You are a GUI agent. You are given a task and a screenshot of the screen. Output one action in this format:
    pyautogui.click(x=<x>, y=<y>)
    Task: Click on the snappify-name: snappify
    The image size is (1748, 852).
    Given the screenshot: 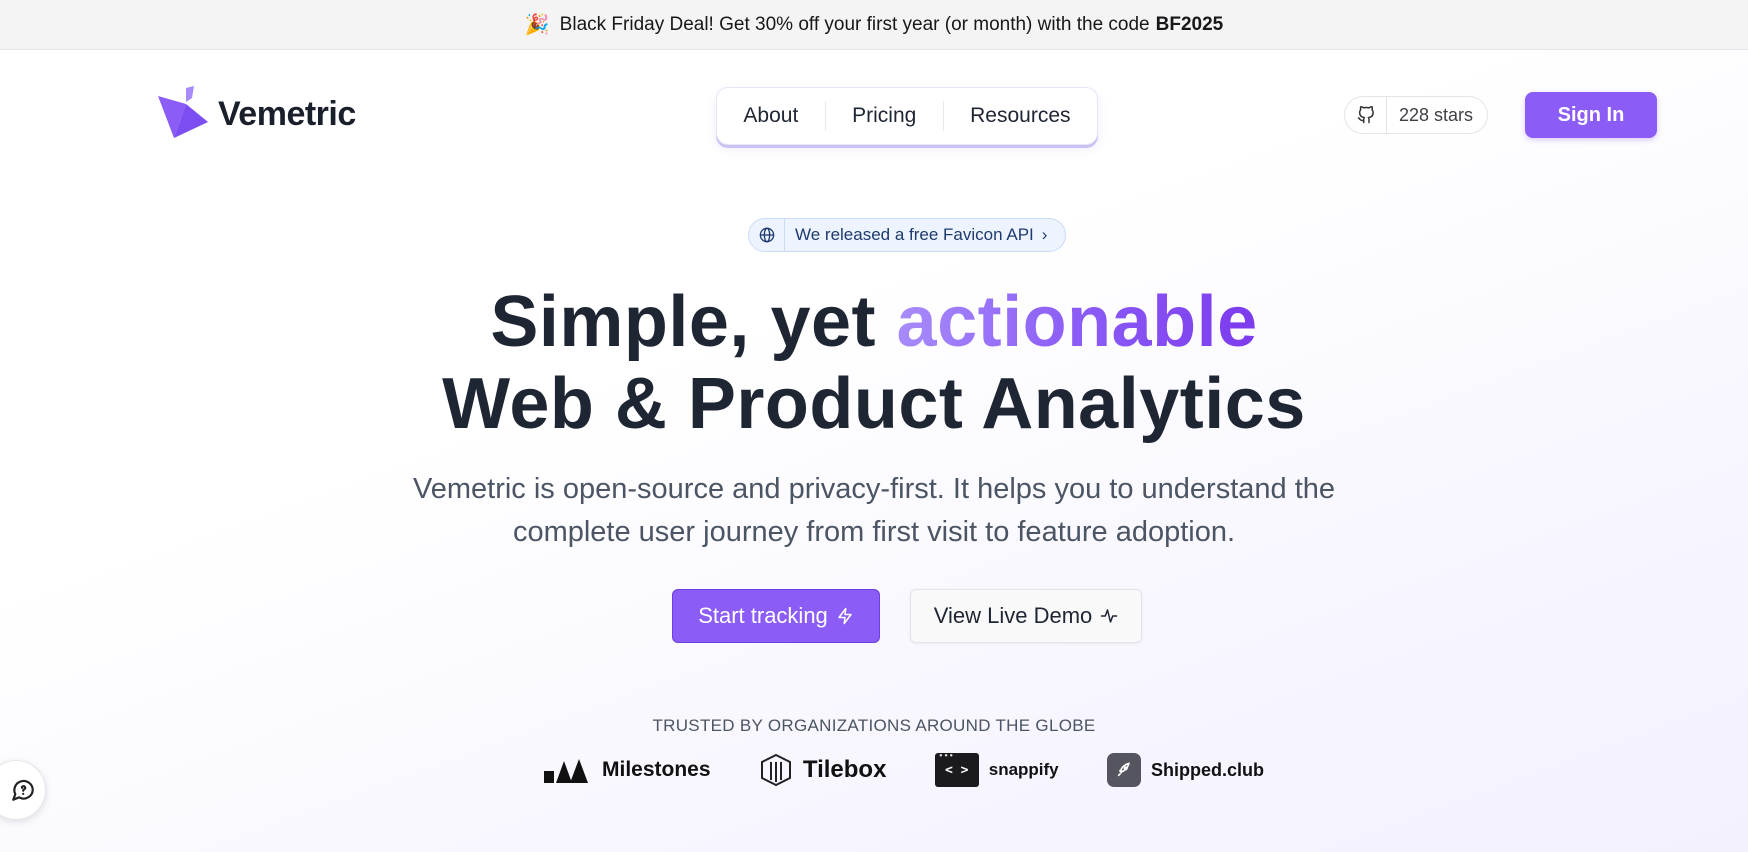 What is the action you would take?
    pyautogui.click(x=1023, y=769)
    